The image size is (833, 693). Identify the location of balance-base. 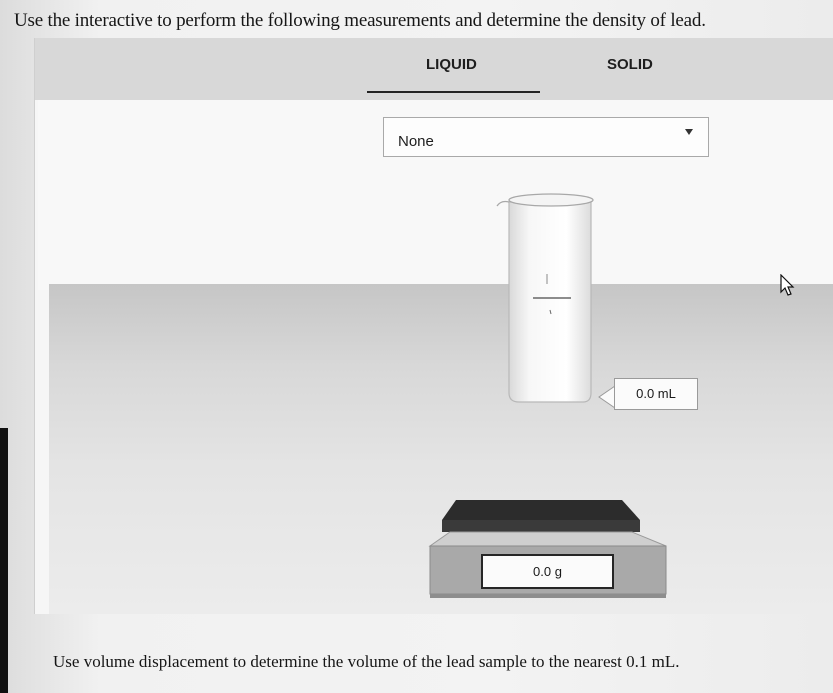
(548, 596).